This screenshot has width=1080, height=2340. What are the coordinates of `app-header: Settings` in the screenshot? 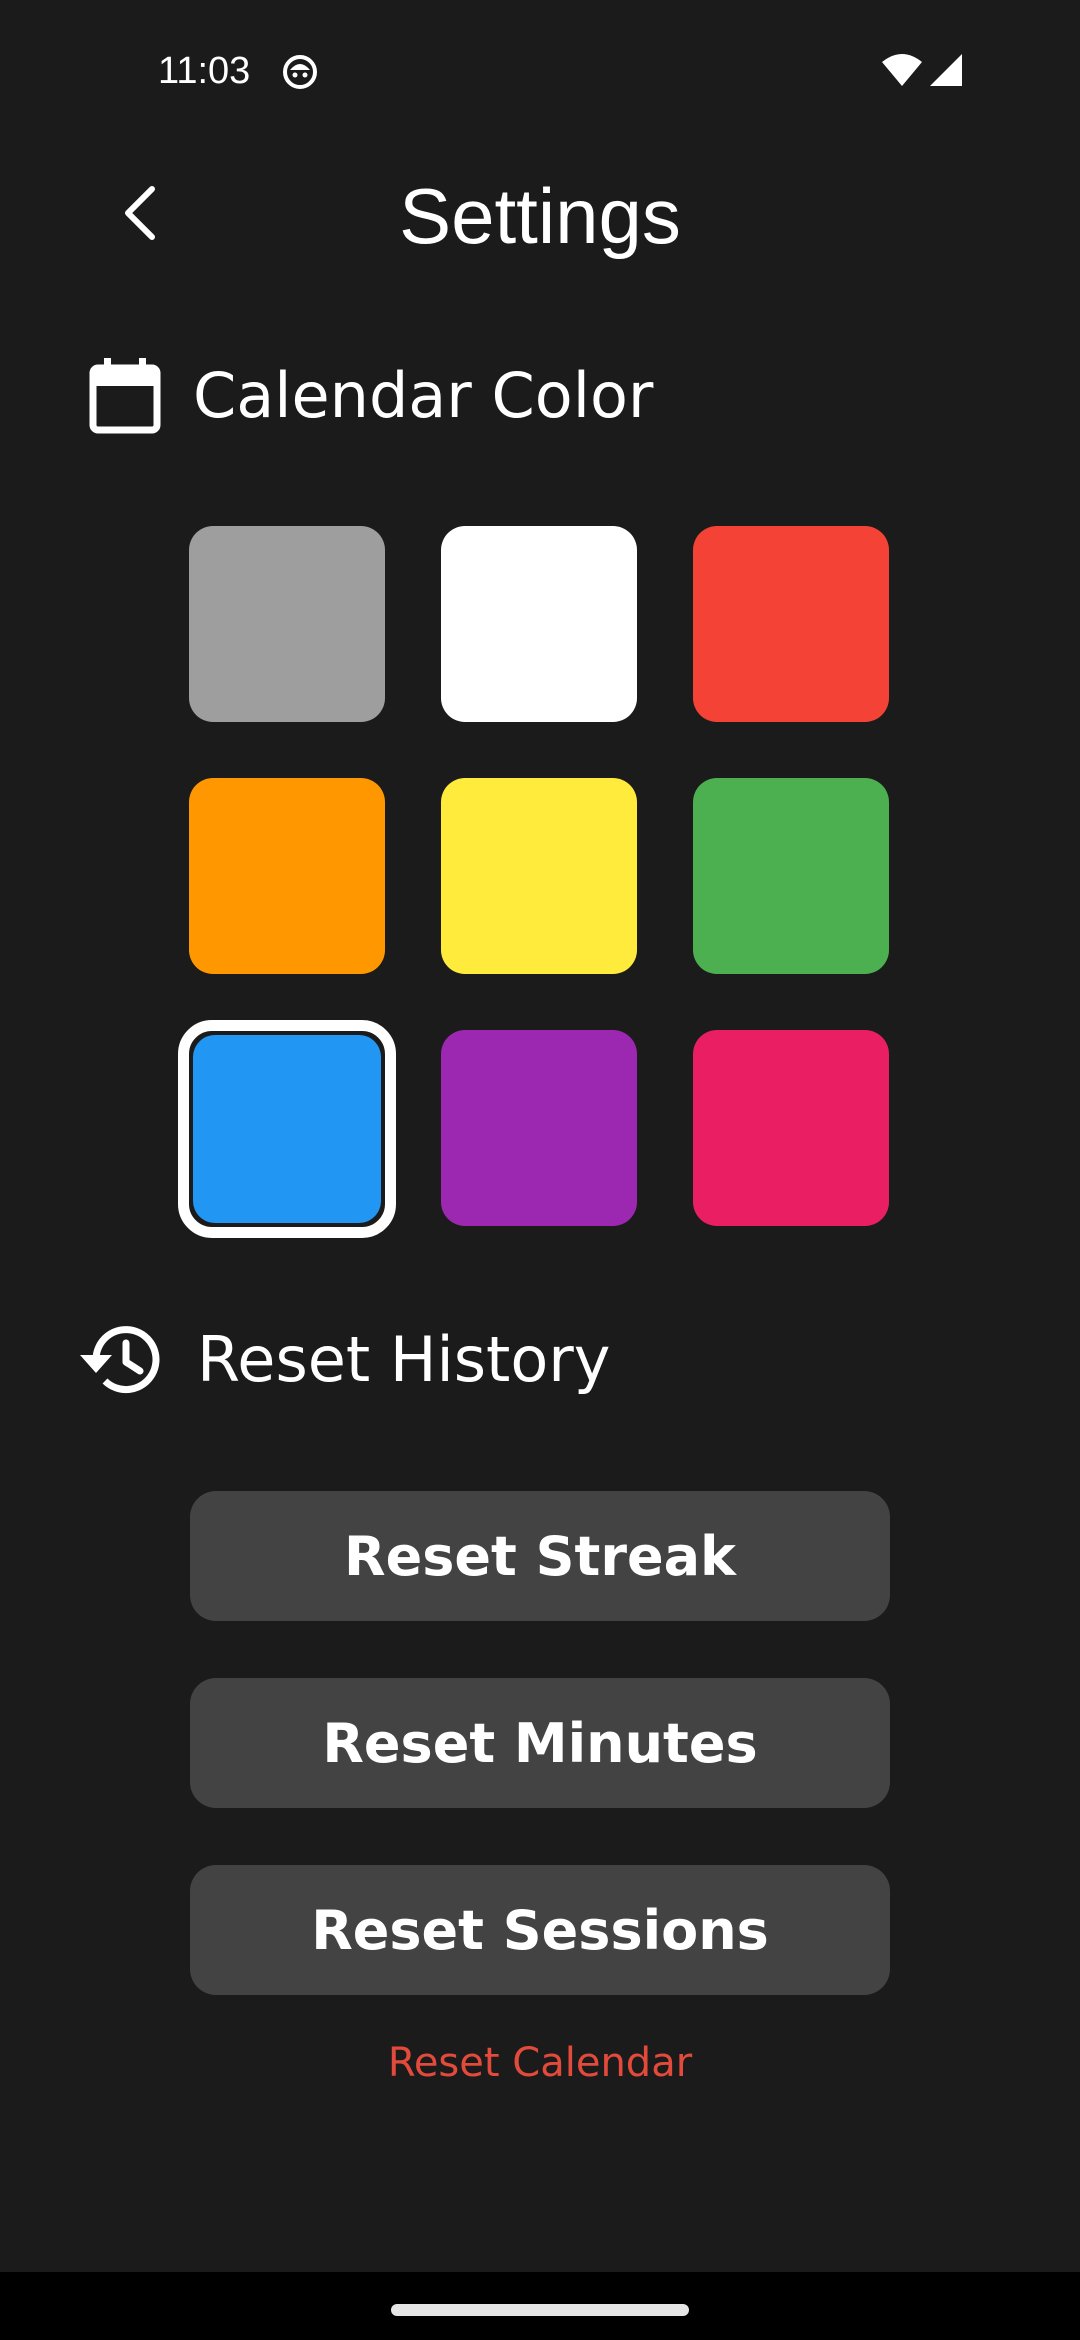 It's located at (540, 215).